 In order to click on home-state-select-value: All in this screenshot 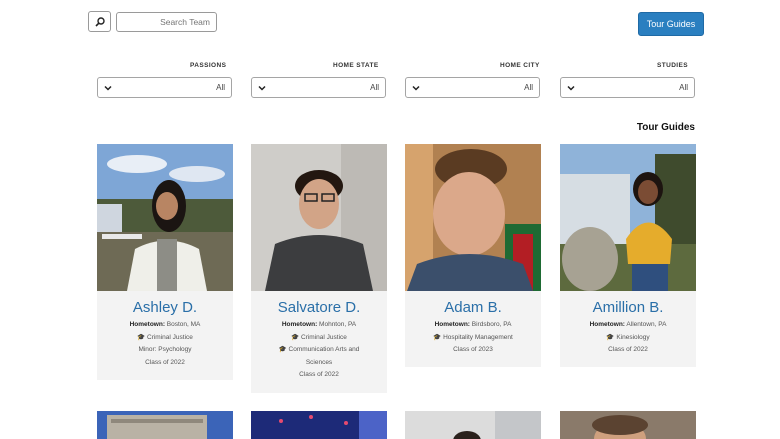, I will do `click(374, 87)`.